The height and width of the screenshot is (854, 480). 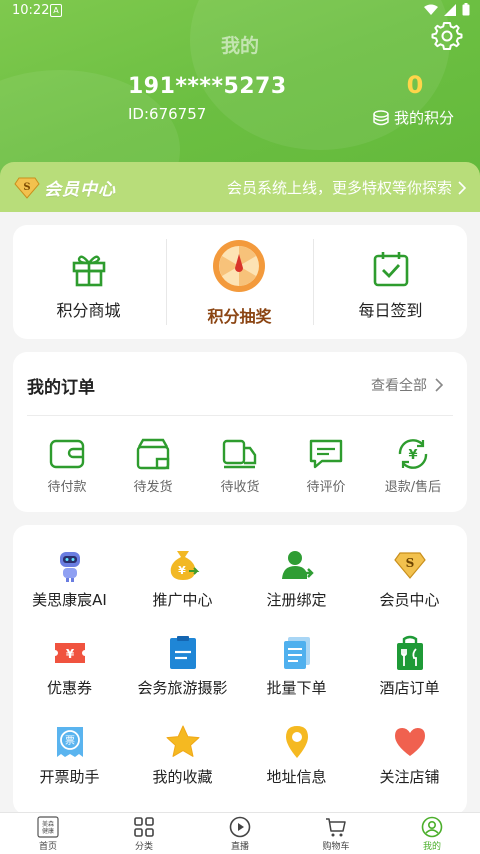 I want to click on location-pin-icon, so click(x=296, y=742).